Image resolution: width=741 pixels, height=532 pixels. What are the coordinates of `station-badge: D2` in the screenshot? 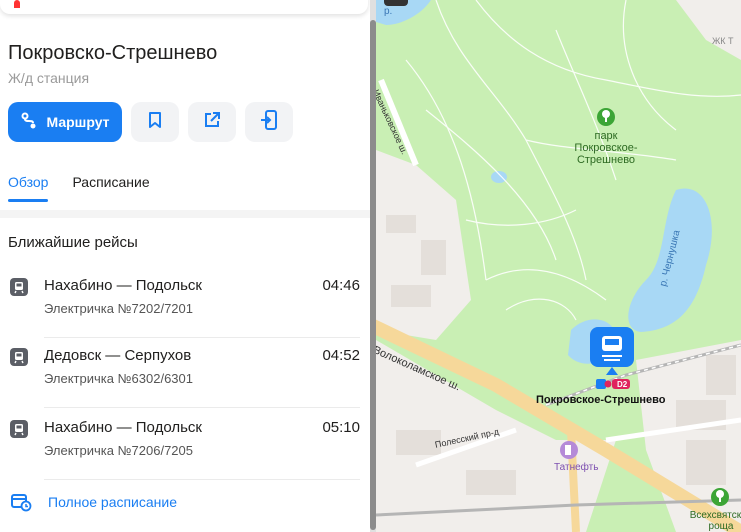 It's located at (622, 384).